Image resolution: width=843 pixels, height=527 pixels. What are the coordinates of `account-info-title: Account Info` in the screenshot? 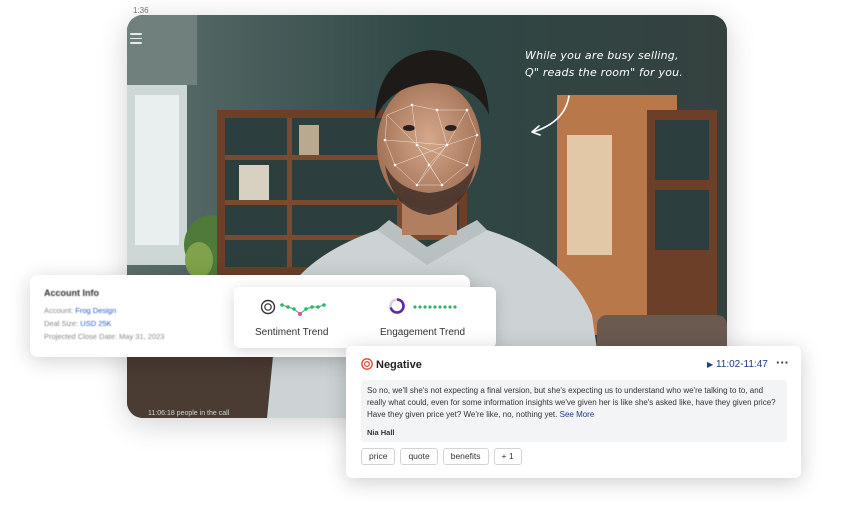 It's located at (71, 293).